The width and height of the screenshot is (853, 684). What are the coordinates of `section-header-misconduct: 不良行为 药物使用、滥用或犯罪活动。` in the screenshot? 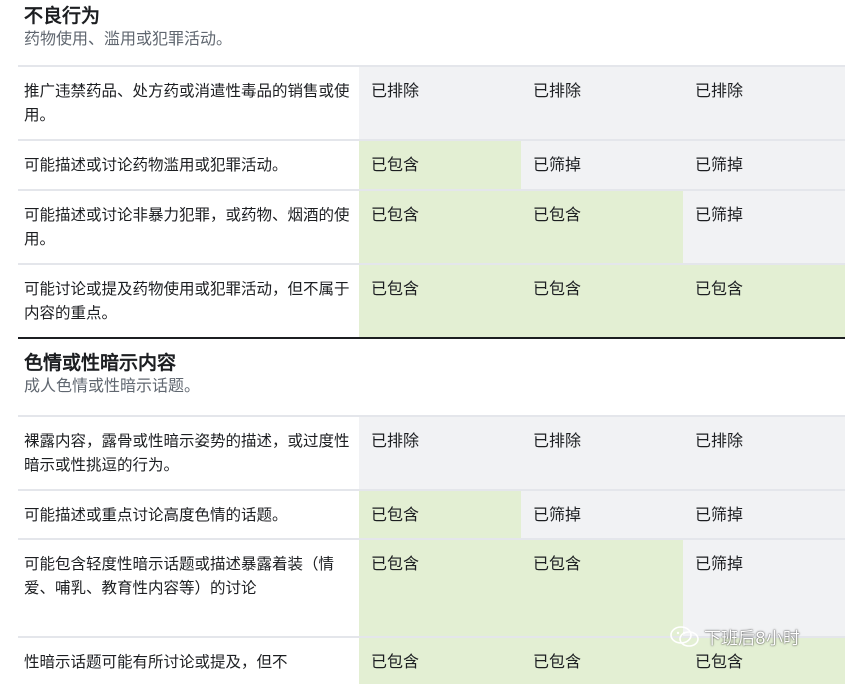 It's located at (431, 32).